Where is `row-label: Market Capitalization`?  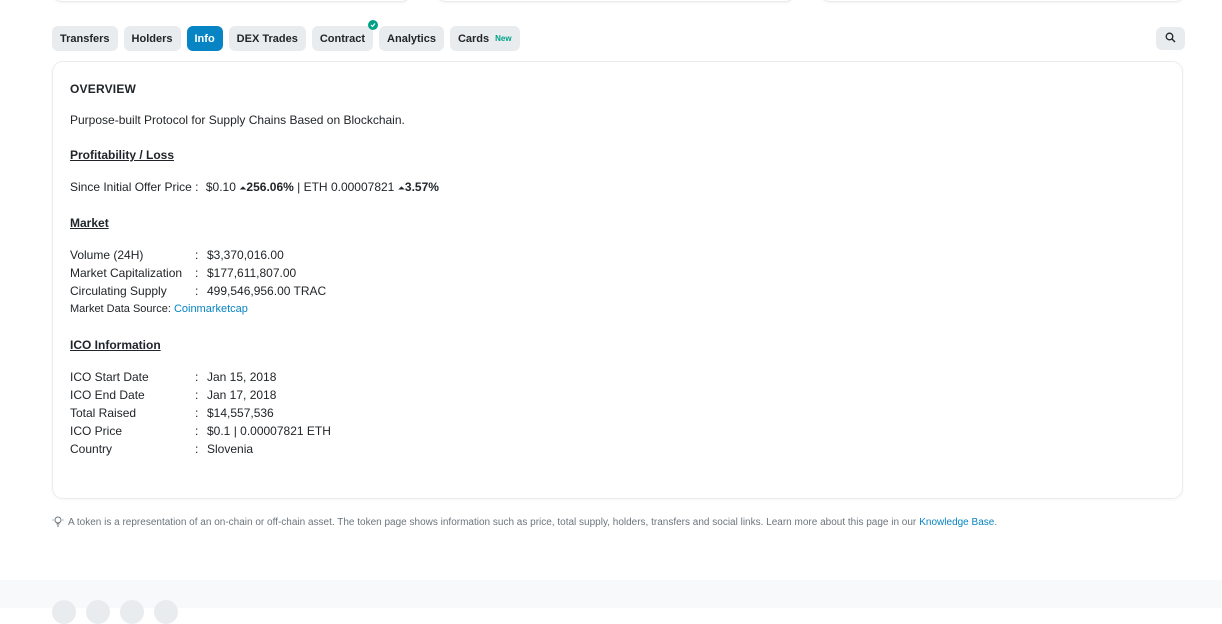 row-label: Market Capitalization is located at coordinates (126, 273).